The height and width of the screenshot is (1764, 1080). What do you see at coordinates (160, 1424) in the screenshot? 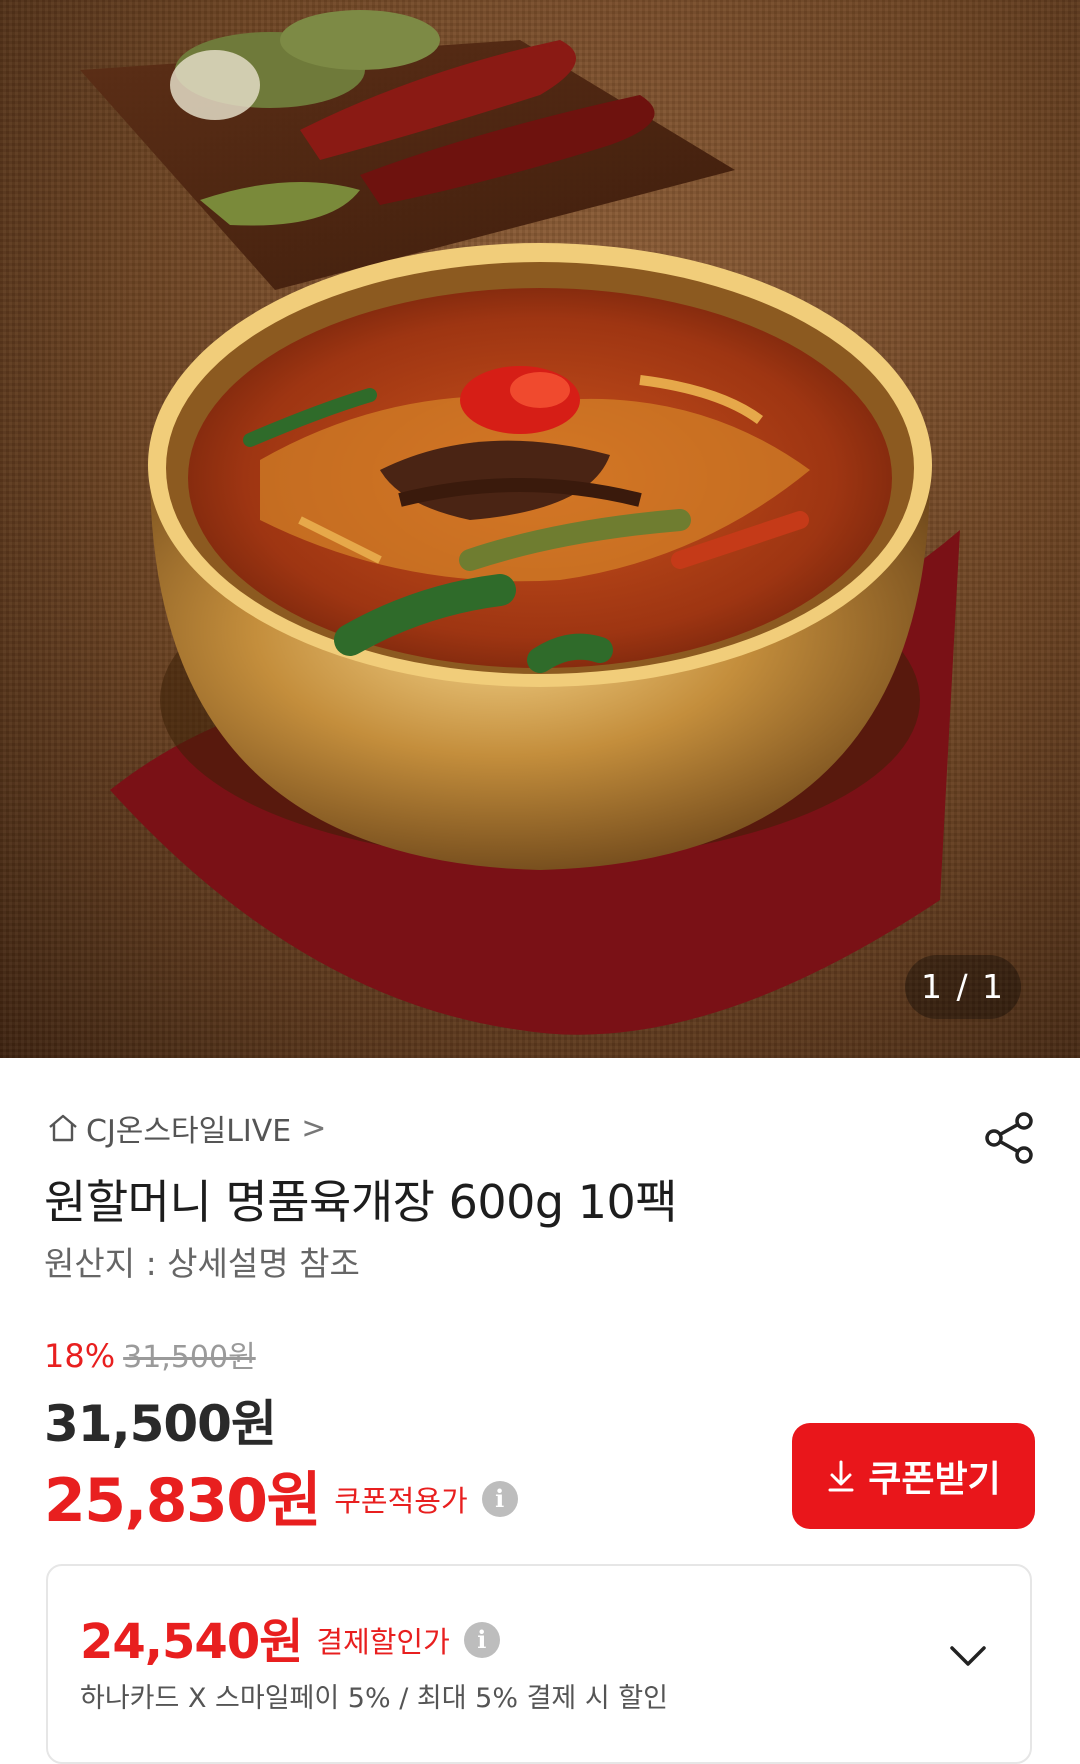
I see `sale-price: 31,500원` at bounding box center [160, 1424].